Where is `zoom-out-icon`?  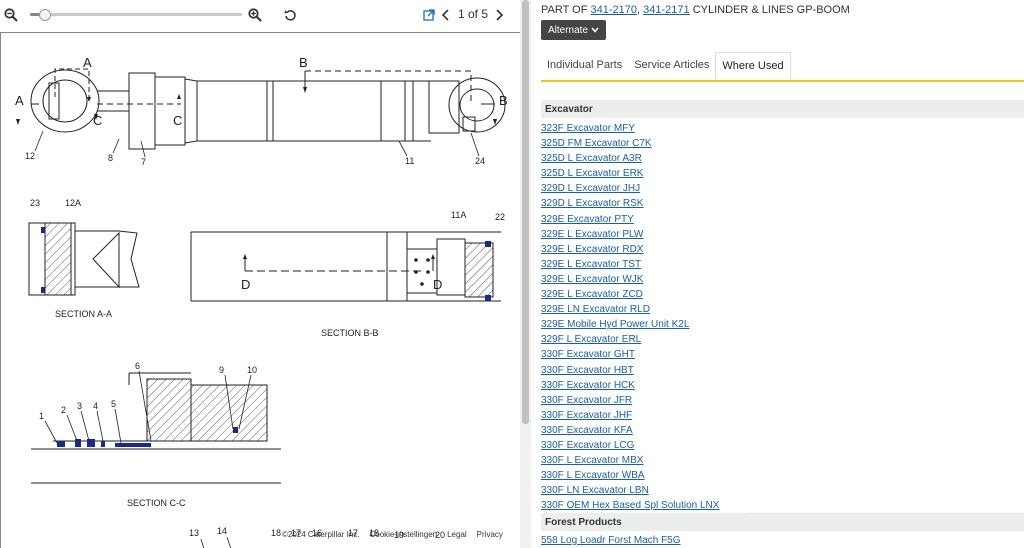
zoom-out-icon is located at coordinates (11, 15).